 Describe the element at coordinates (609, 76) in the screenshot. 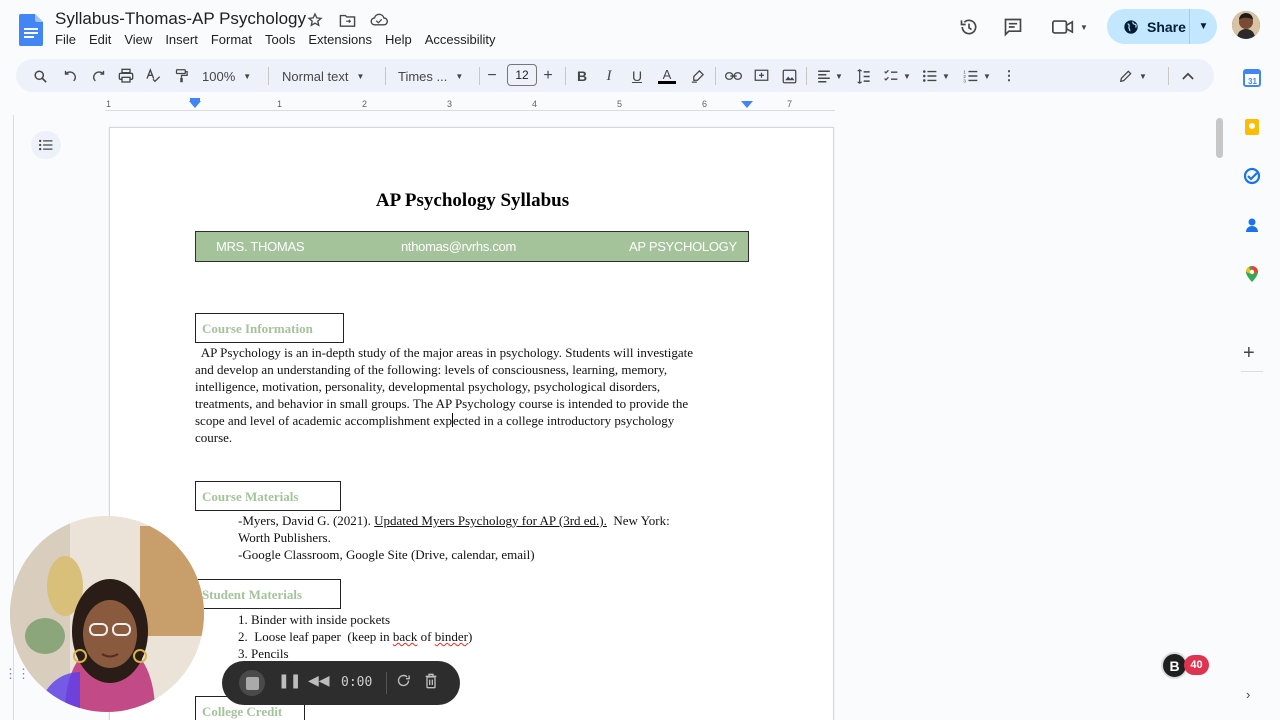

I see `italic-icon: I` at that location.